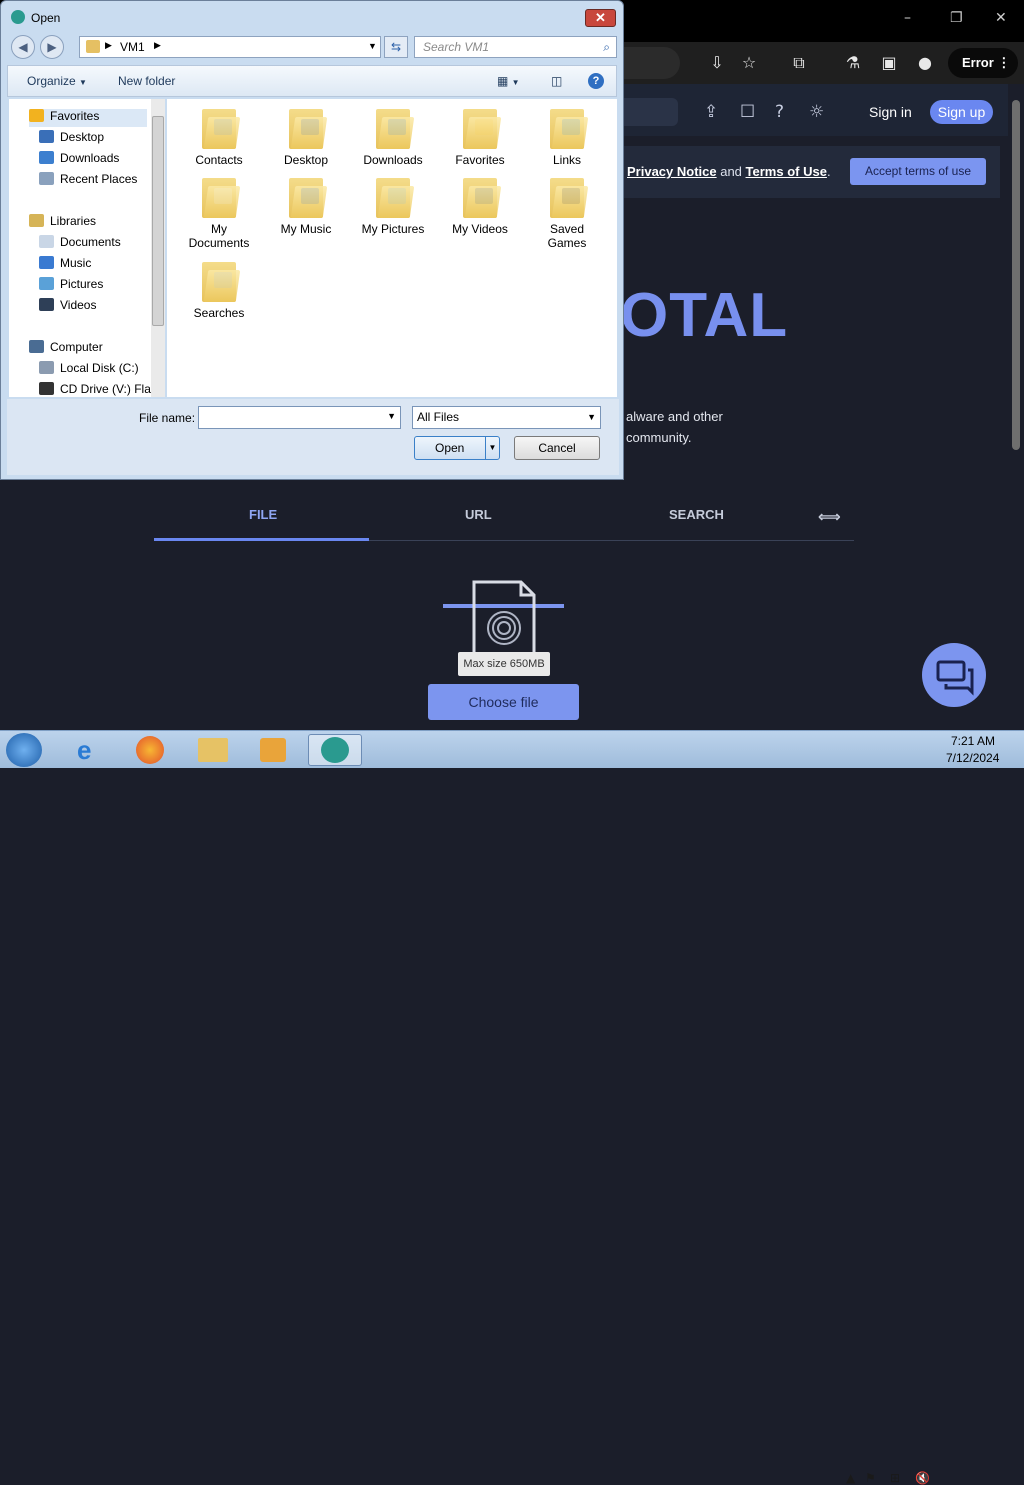 The image size is (1024, 1485). Describe the element at coordinates (729, 171) in the screenshot. I see `terms-text: Privacy Notice and Terms of Use.` at that location.